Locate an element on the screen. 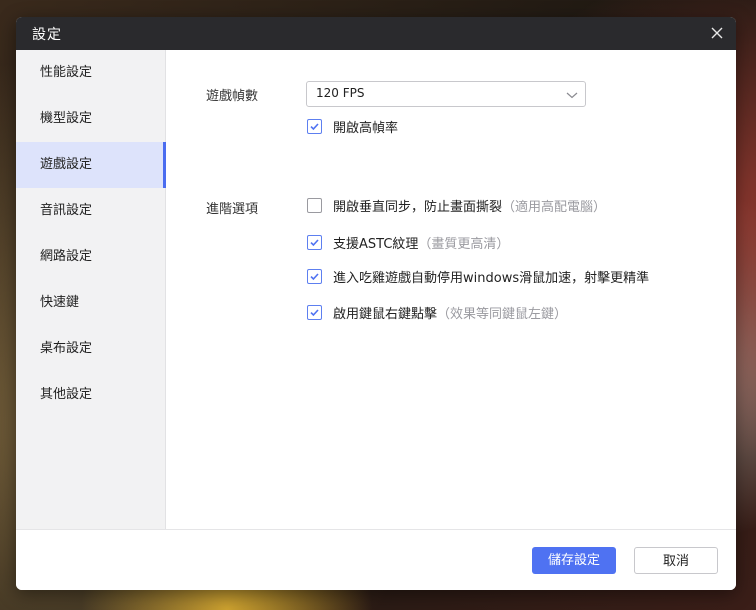 The width and height of the screenshot is (756, 610). sidebar-item-label: 桌布設定 is located at coordinates (66, 348).